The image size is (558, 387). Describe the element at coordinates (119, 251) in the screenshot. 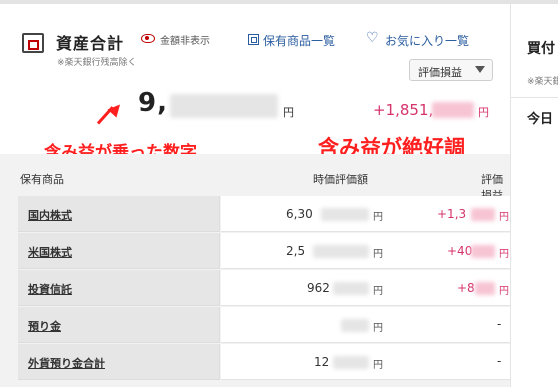

I see `row-category: 米国株式` at that location.